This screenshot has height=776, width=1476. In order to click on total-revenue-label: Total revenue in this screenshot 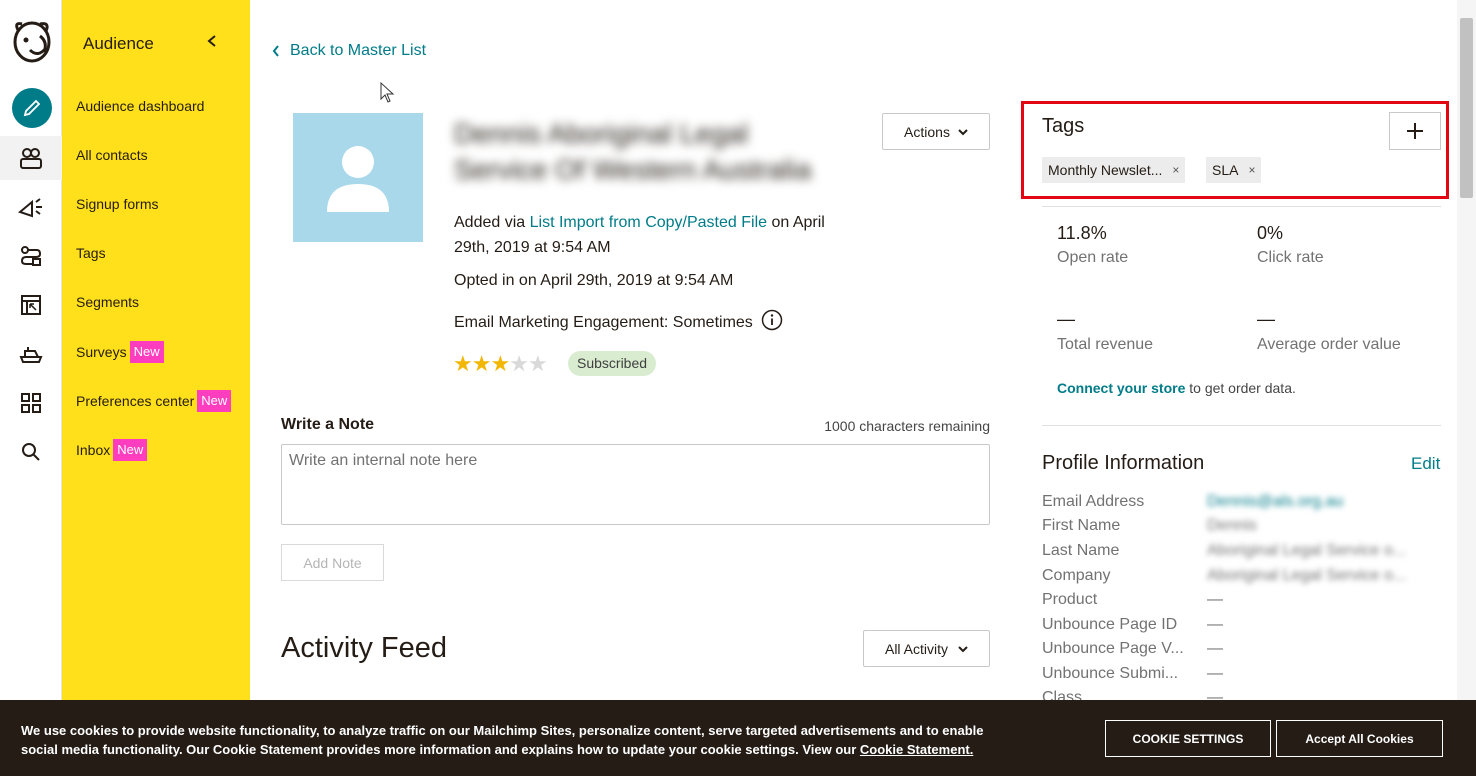, I will do `click(1105, 344)`.